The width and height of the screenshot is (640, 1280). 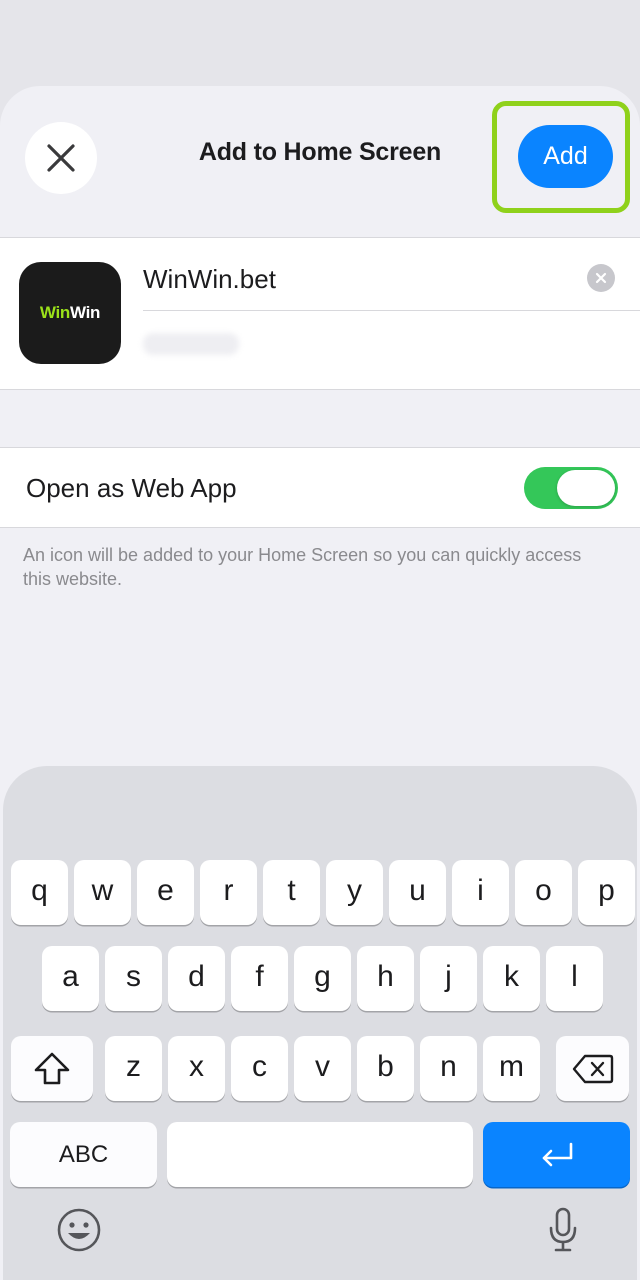 I want to click on emoji-icon, so click(x=79, y=1230).